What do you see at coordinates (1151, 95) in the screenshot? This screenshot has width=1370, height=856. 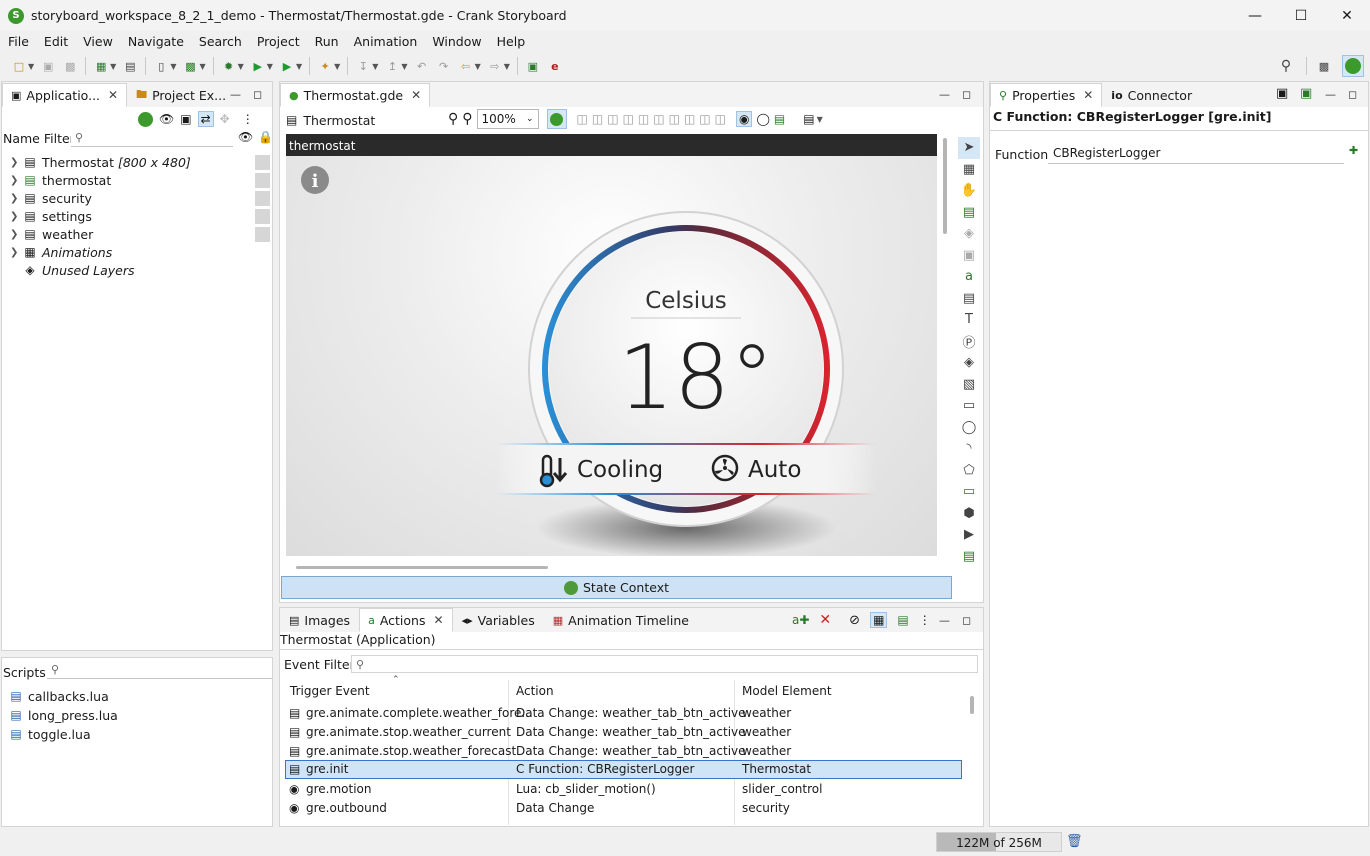 I see `tab-connector: io Connector` at bounding box center [1151, 95].